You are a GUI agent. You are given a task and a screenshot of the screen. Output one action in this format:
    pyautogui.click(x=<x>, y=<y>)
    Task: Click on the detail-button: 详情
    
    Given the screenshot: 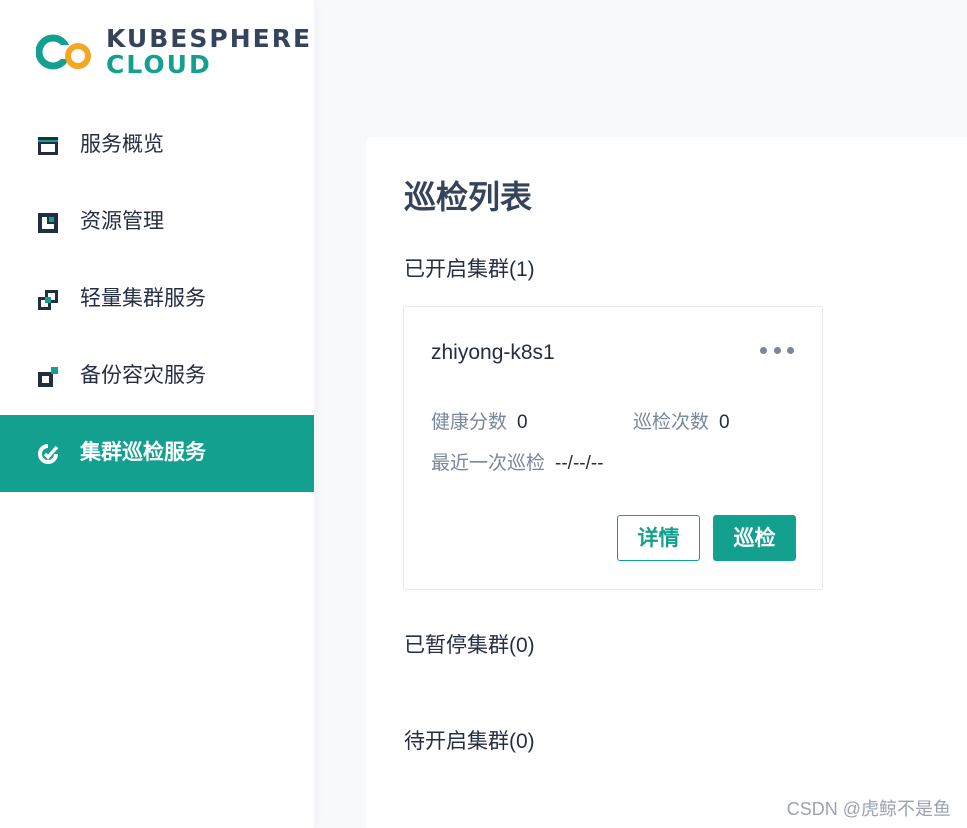 What is the action you would take?
    pyautogui.click(x=658, y=538)
    